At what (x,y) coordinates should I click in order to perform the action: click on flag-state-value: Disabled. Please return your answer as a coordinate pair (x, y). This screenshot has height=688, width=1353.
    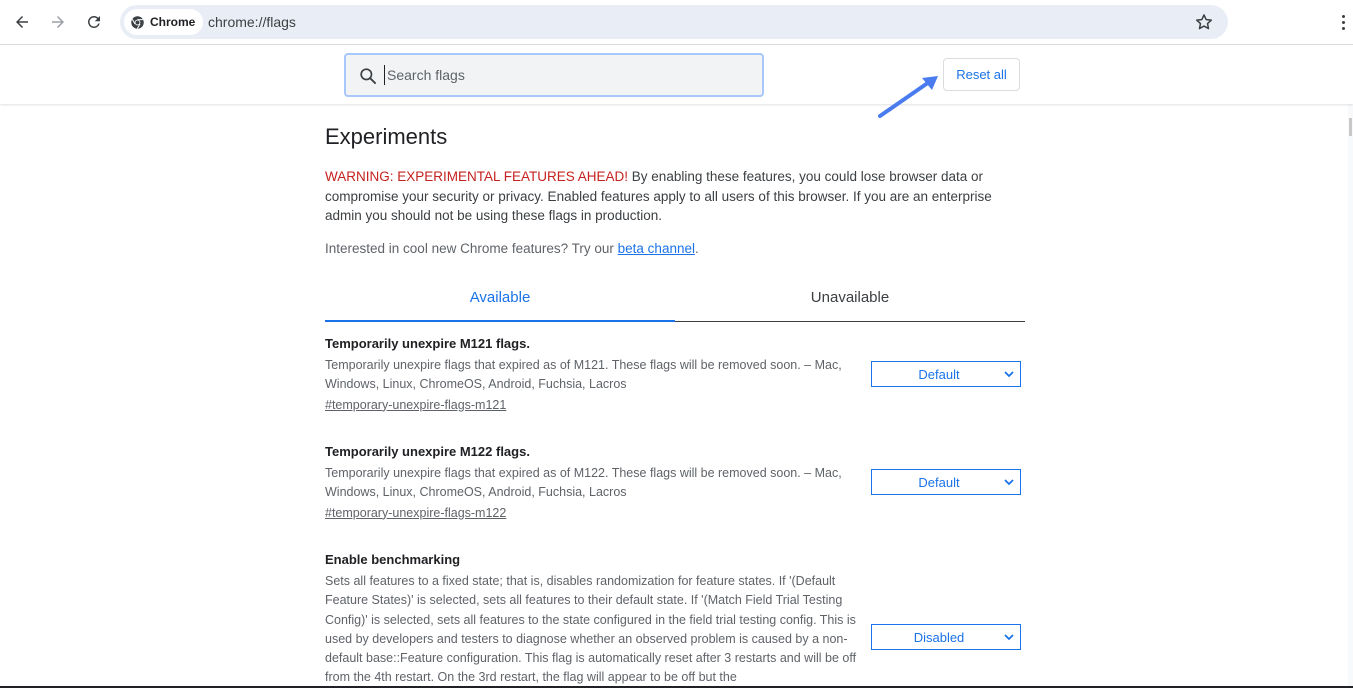
    Looking at the image, I should click on (939, 637).